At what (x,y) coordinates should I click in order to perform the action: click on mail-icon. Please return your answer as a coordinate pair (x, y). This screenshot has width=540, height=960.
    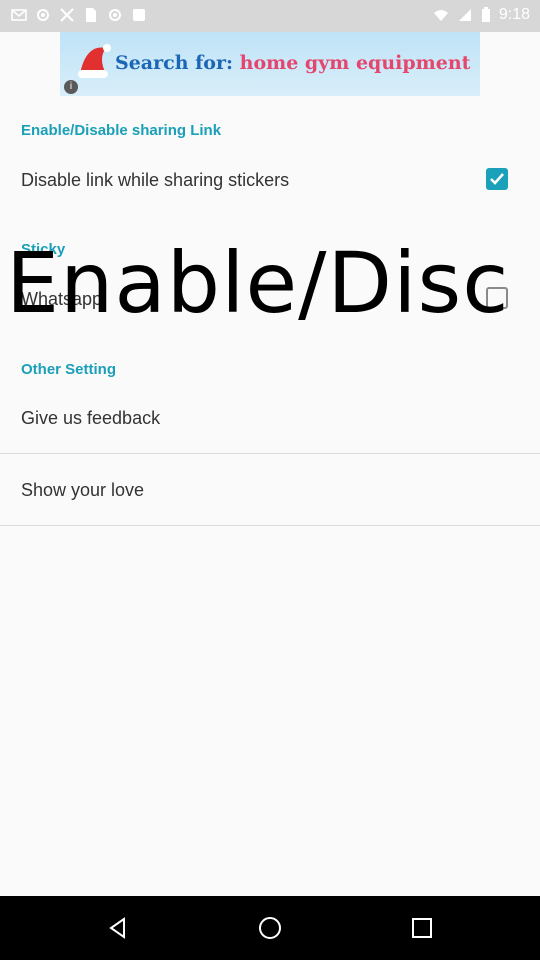
    Looking at the image, I should click on (19, 15).